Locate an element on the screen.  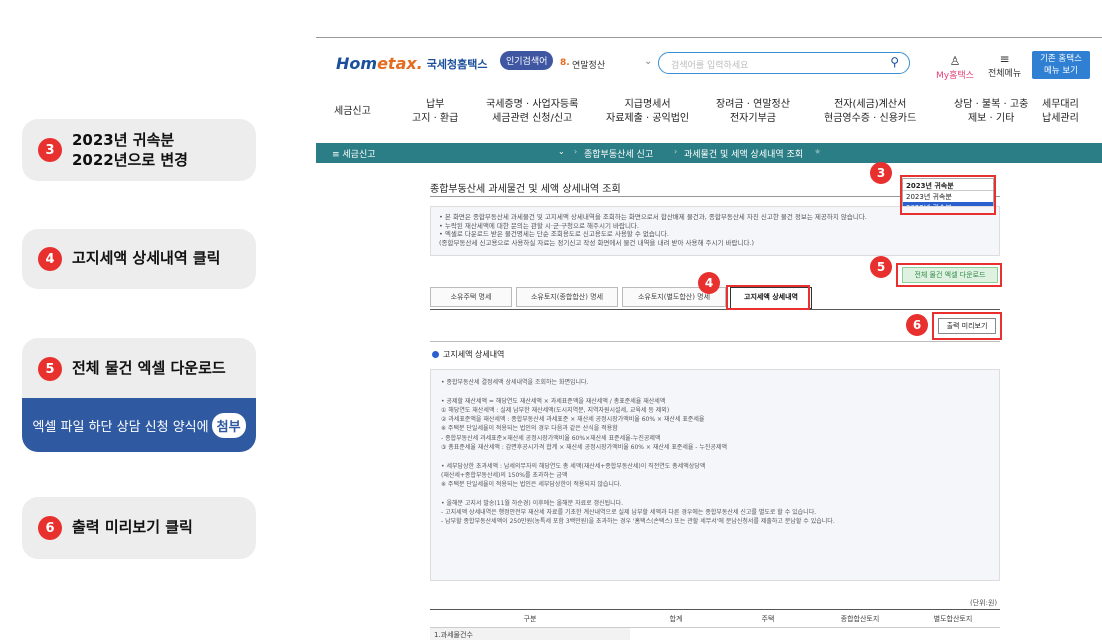
highlight-year-select is located at coordinates (948, 195).